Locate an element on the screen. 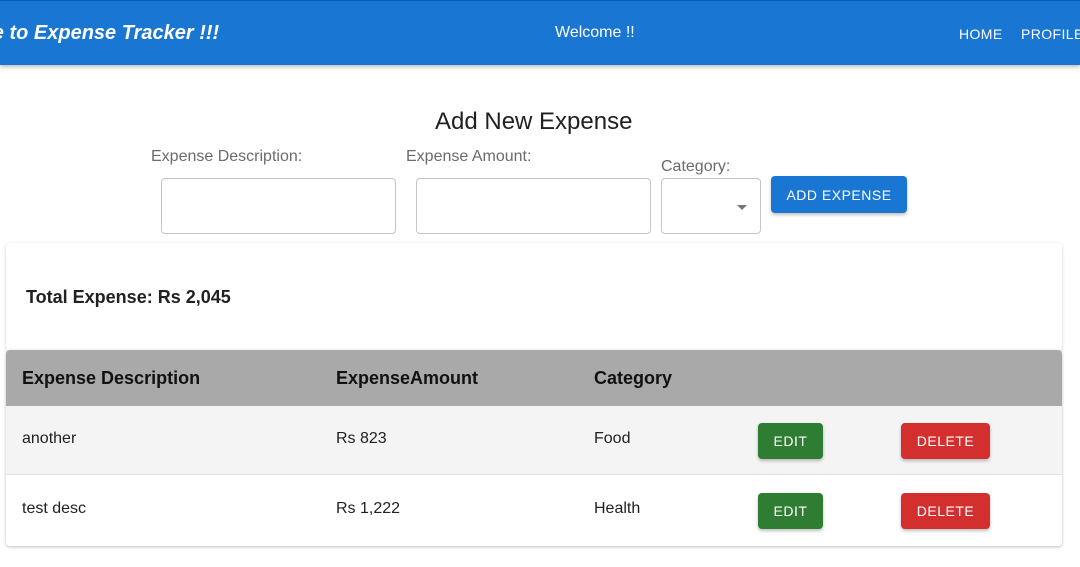 This screenshot has height=567, width=1080. table-row: another Rs 823 Food EDIT DELETE is located at coordinates (534, 440).